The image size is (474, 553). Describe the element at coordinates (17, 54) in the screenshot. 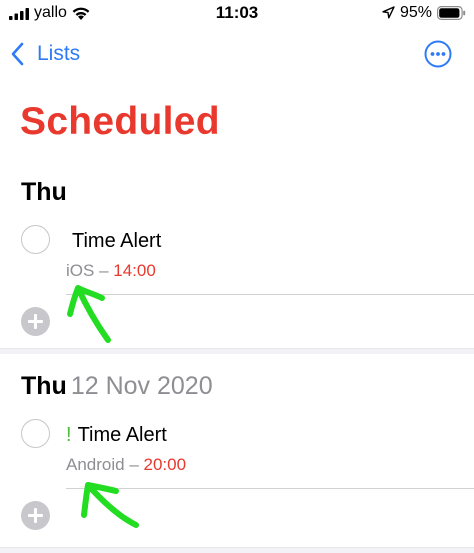

I see `chevron-left-icon` at that location.